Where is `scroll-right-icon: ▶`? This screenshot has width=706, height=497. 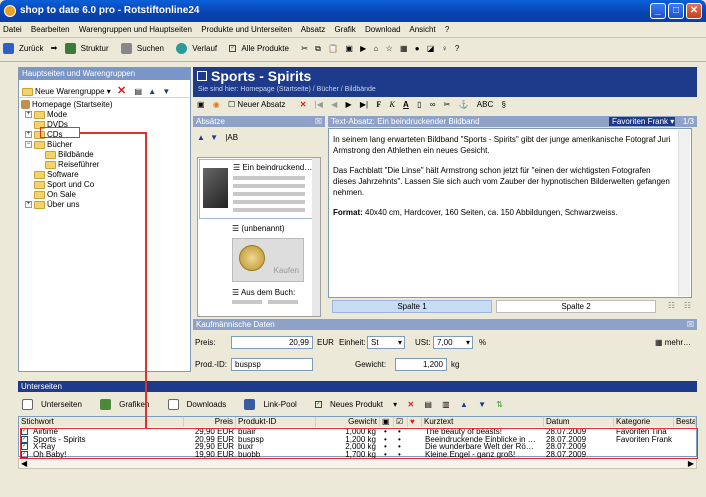
scroll-right-icon: ▶ is located at coordinates (691, 463).